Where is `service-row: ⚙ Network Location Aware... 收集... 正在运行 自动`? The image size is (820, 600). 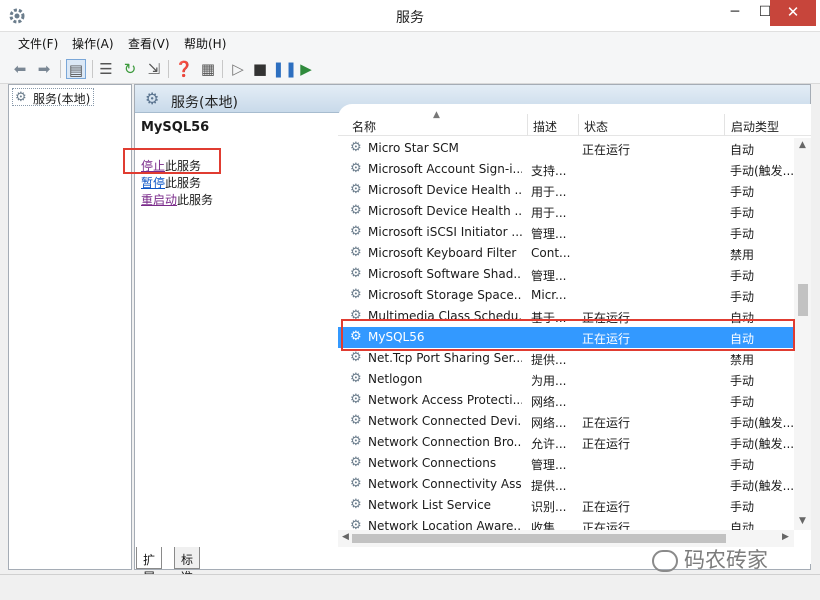
service-row: ⚙ Network Location Aware... 收集... 正在运行 自动 is located at coordinates (566, 523).